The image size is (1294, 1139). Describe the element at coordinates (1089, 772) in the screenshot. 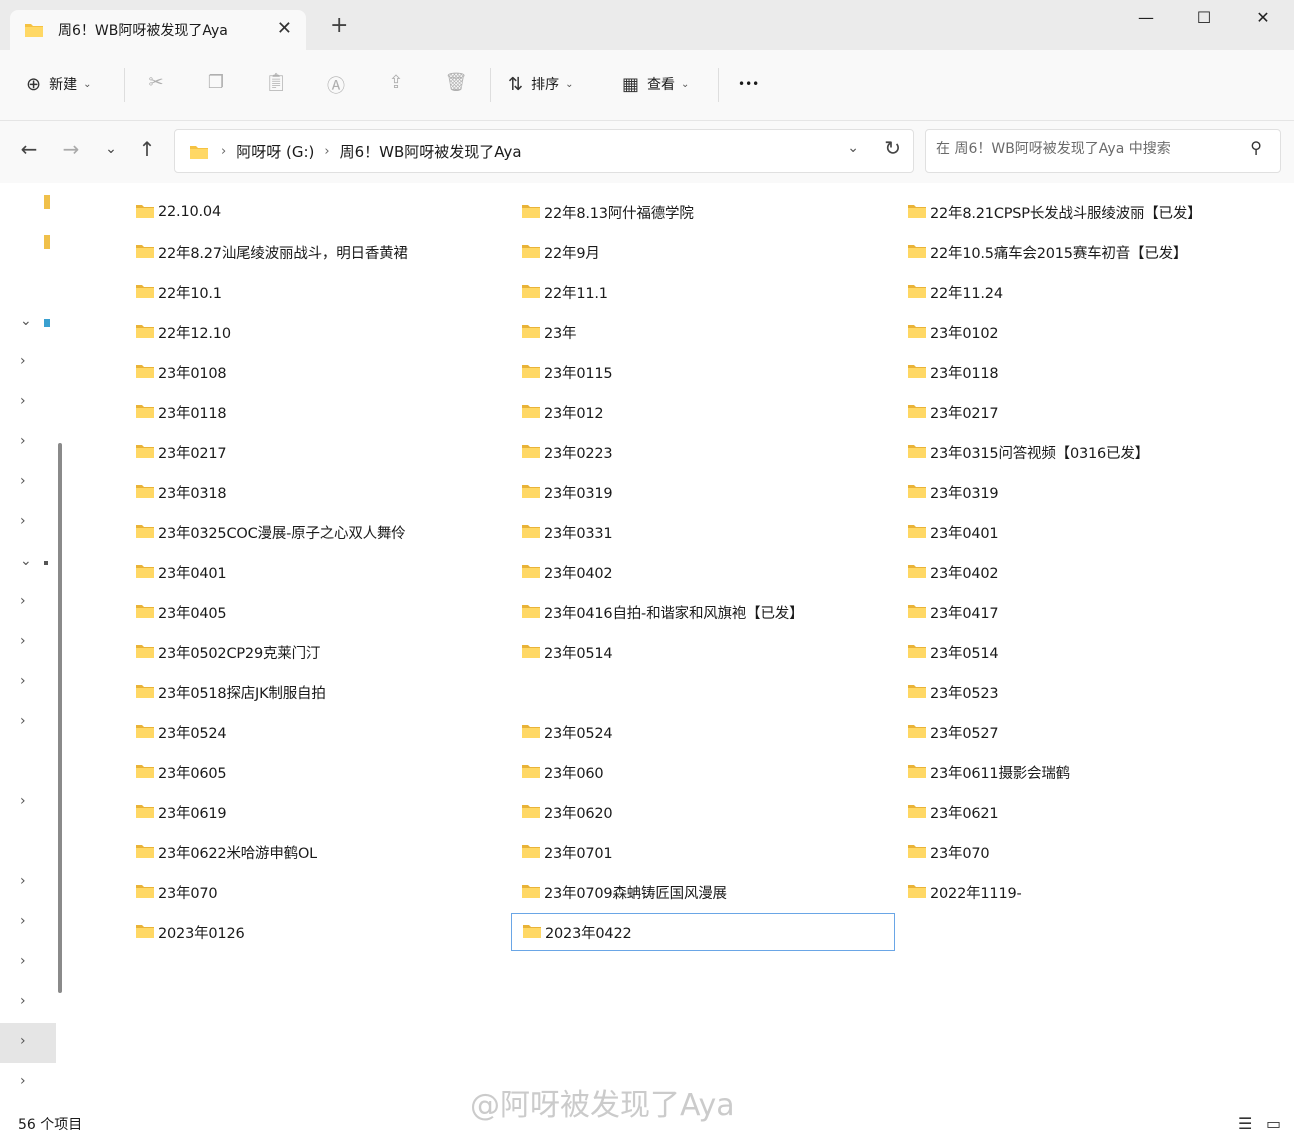

I see `folder-item: 23年0611摄影会瑞鹤` at that location.